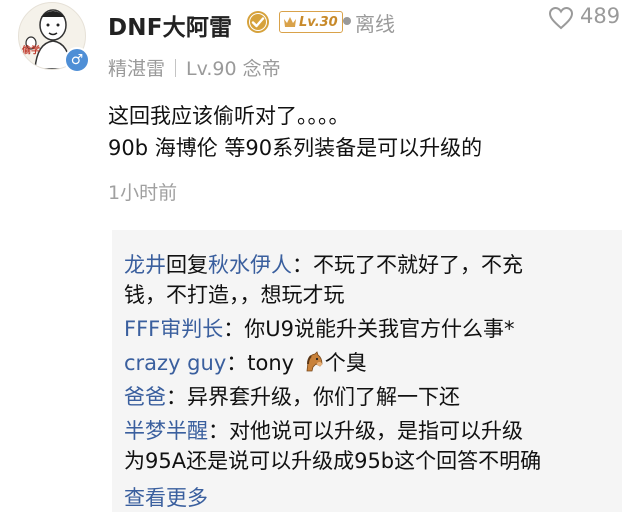  I want to click on horse-face-emoji-icon, so click(314, 361).